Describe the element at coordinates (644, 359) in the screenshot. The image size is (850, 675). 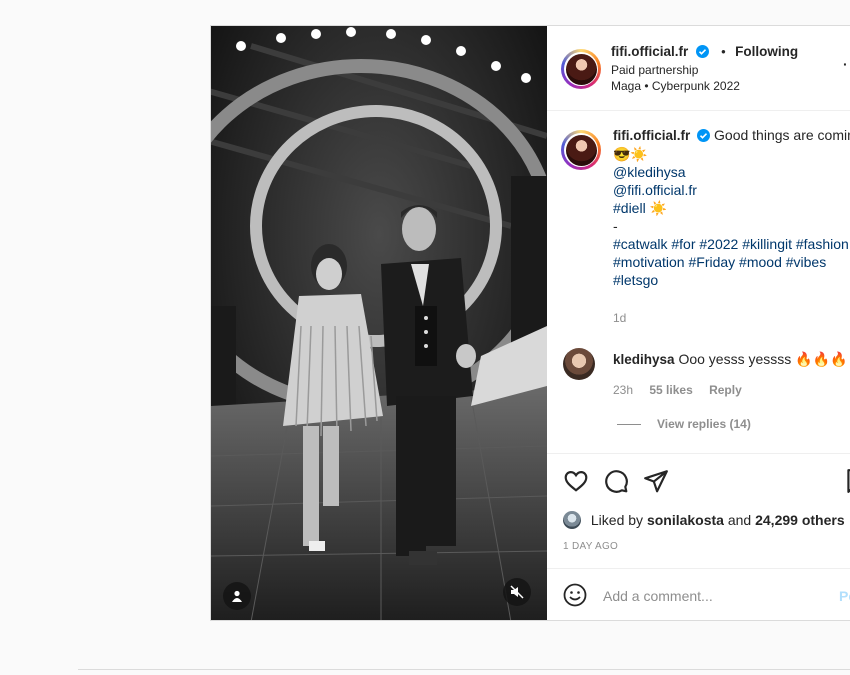
I see `commenter-username: kledihysa` at that location.